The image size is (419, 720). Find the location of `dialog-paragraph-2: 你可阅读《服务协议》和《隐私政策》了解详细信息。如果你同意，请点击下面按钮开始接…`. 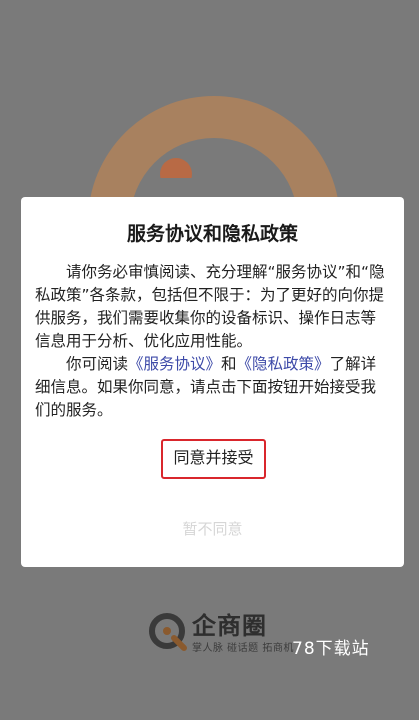

dialog-paragraph-2: 你可阅读《服务协议》和《隐私政策》了解详细信息。如果你同意，请点击下面按钮开始接… is located at coordinates (212, 387).